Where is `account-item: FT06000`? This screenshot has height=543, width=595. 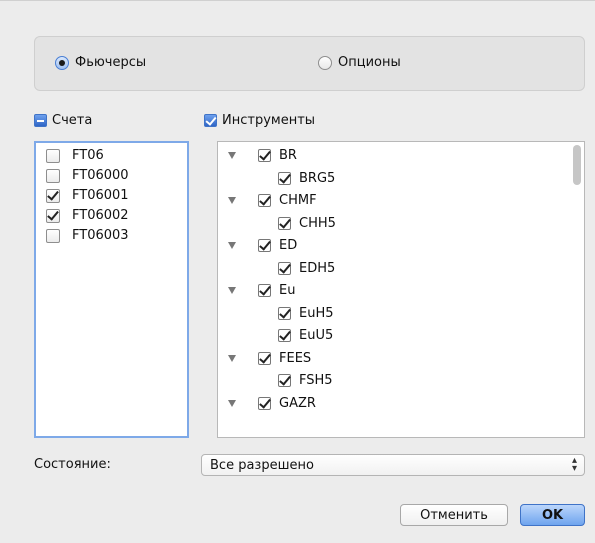 account-item: FT06000 is located at coordinates (87, 175).